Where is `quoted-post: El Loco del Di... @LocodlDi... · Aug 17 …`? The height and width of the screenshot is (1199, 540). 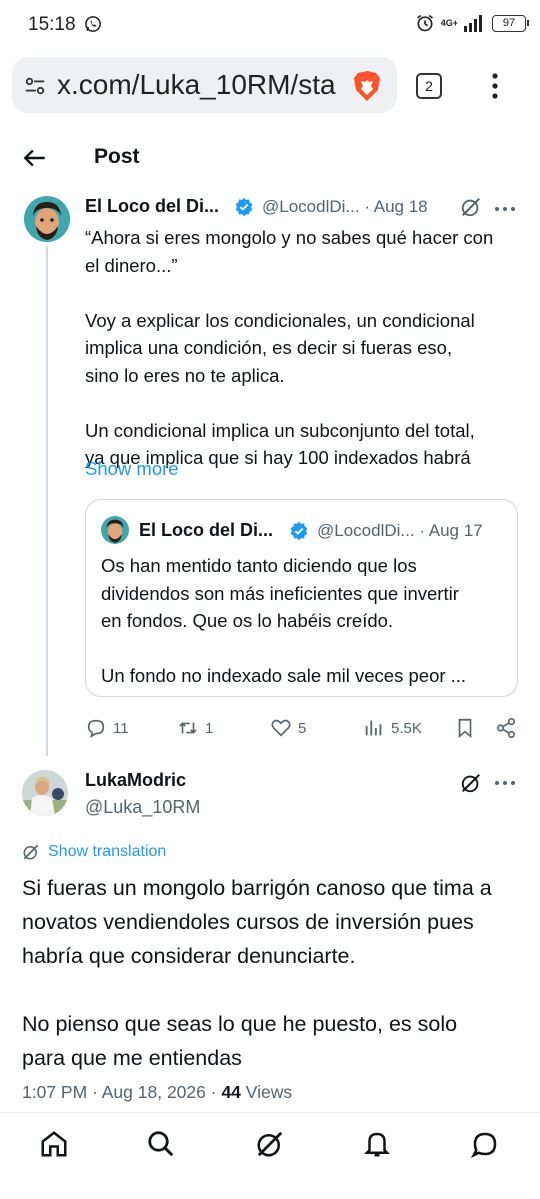
quoted-post: El Loco del Di... @LocodlDi... · Aug 17 … is located at coordinates (301, 598).